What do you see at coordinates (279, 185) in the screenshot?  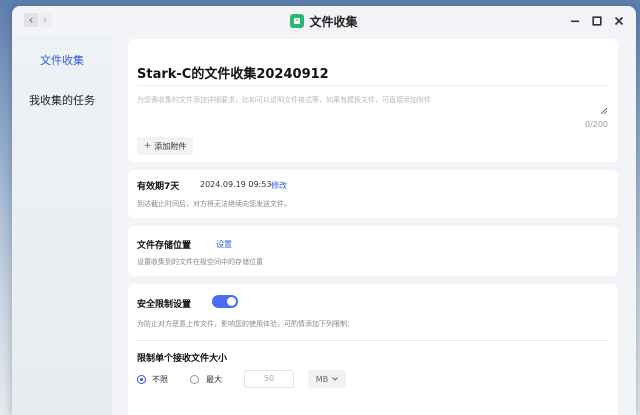 I see `edit-validity-link: 修改` at bounding box center [279, 185].